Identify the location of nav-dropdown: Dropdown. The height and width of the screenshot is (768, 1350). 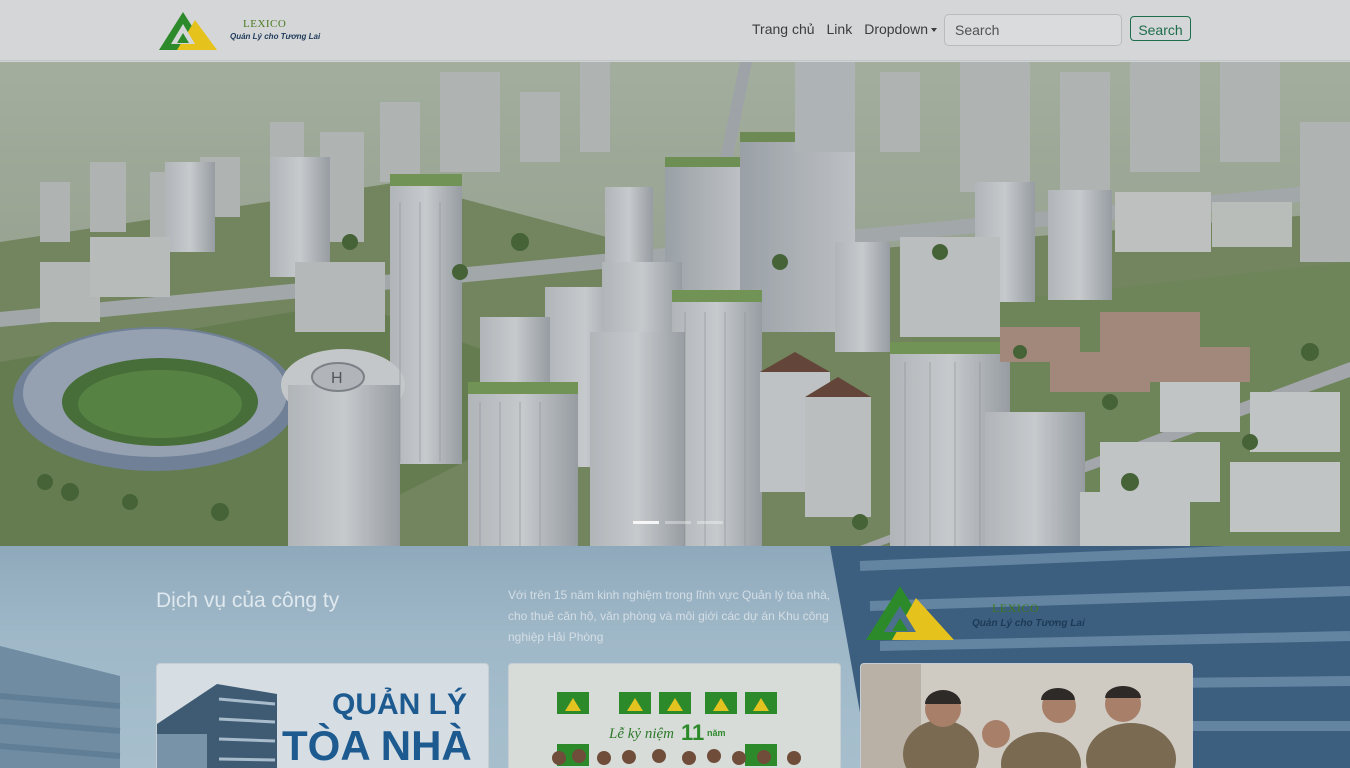
(901, 29).